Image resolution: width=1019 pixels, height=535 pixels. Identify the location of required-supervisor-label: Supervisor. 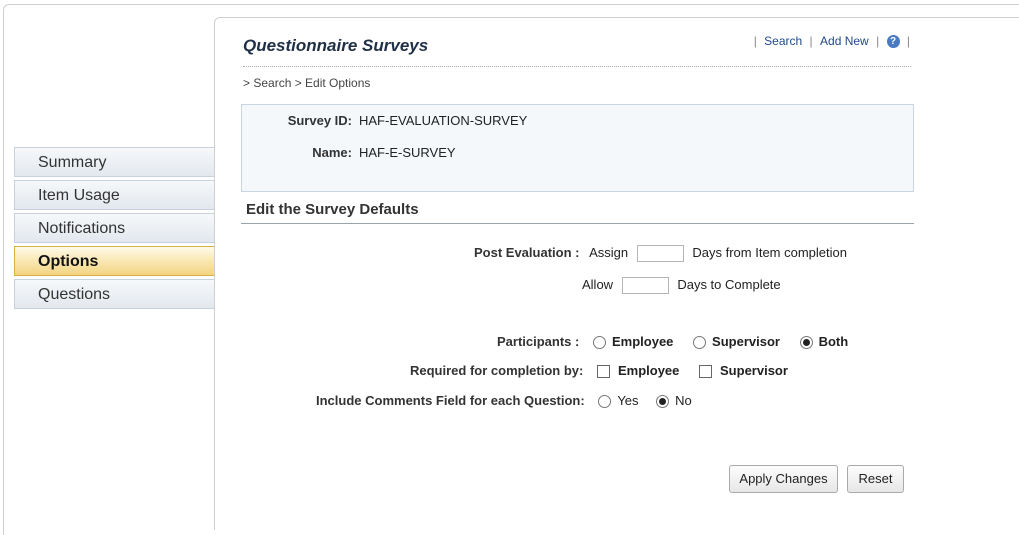
(754, 370).